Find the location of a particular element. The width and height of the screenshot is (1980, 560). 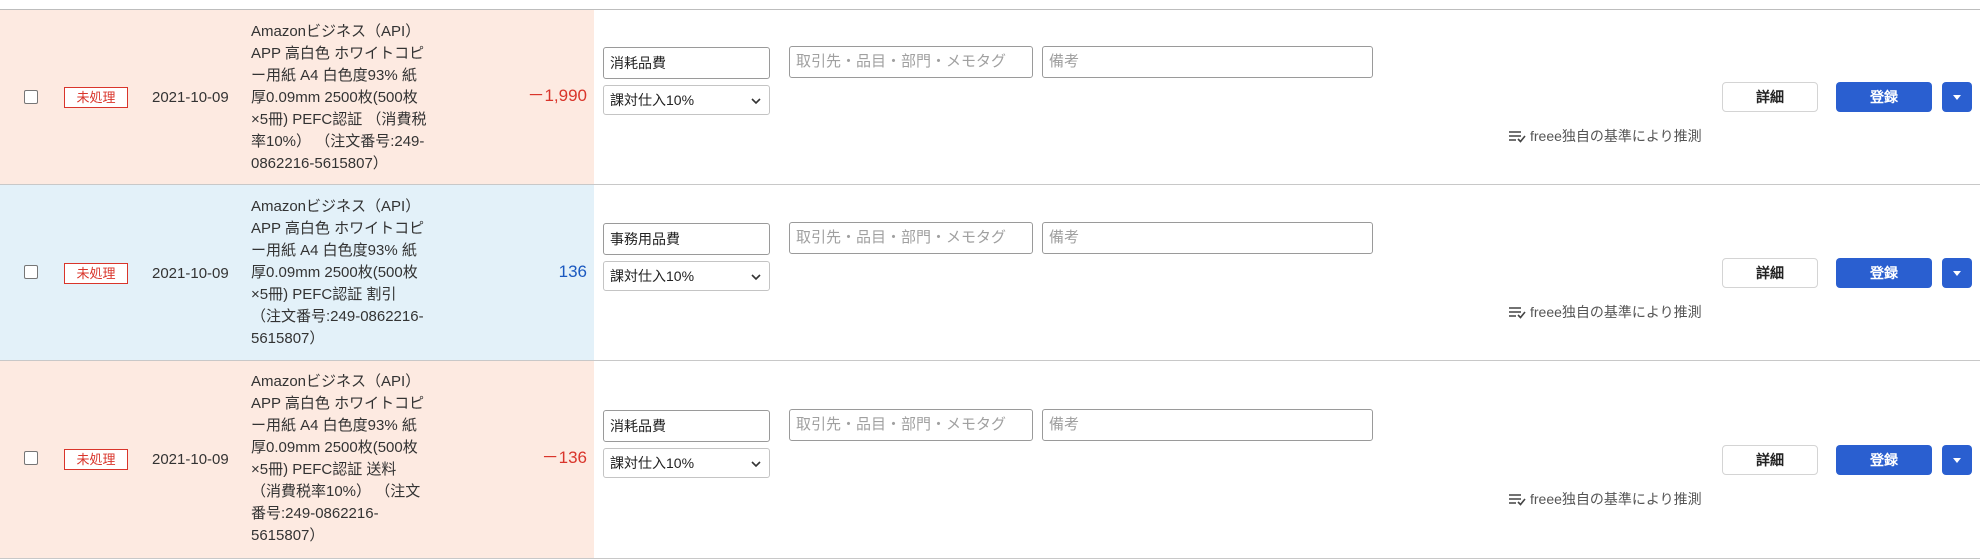

transaction-amount: －136 is located at coordinates (564, 457).